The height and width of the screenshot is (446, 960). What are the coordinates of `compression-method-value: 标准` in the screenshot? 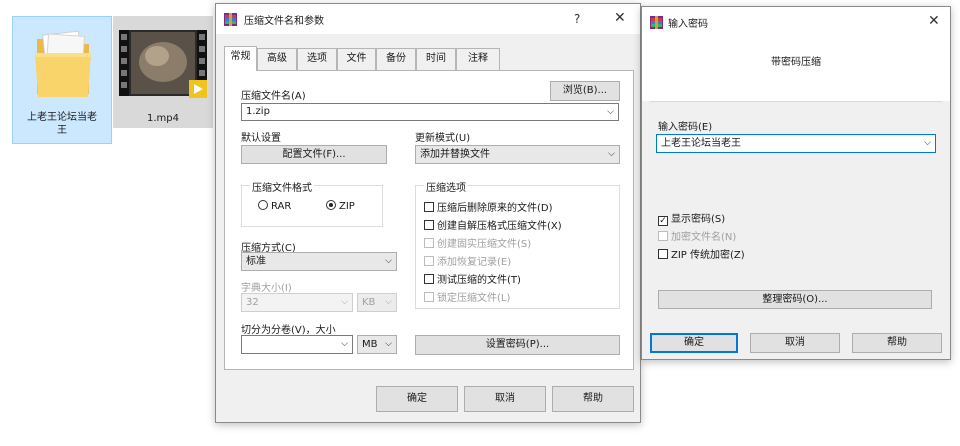 It's located at (256, 261).